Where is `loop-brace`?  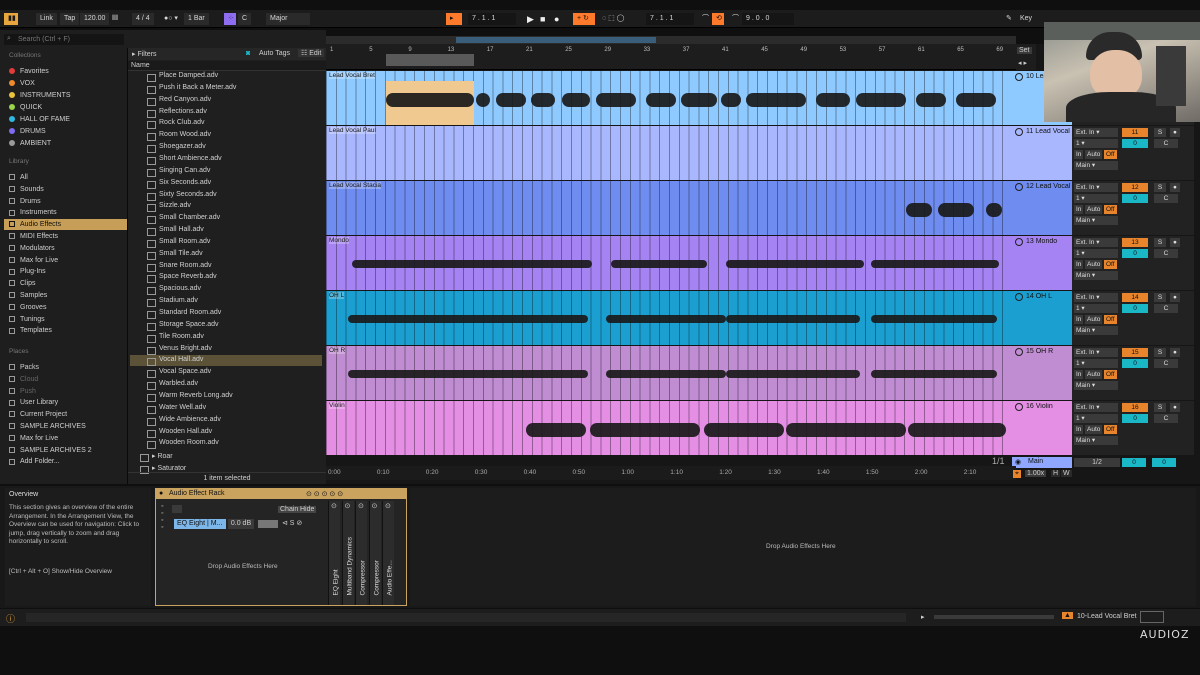
loop-brace is located at coordinates (430, 60).